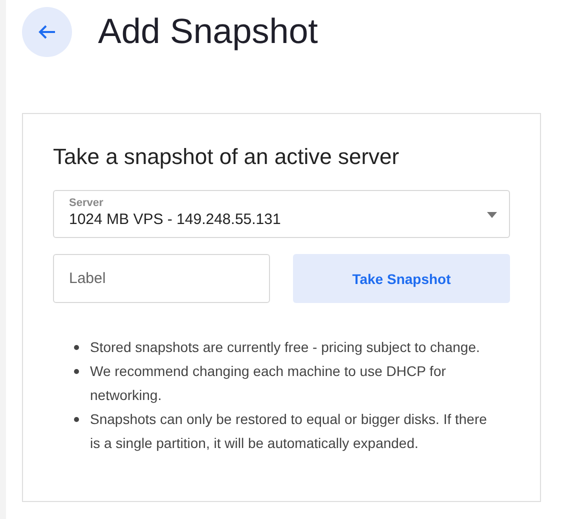  I want to click on take-snapshot-button: Take Snapshot, so click(401, 278).